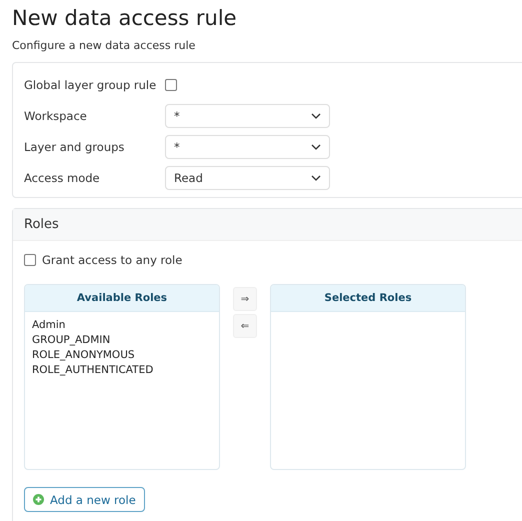 Image resolution: width=522 pixels, height=521 pixels. What do you see at coordinates (75, 147) in the screenshot?
I see `field-label: Layer and groups` at bounding box center [75, 147].